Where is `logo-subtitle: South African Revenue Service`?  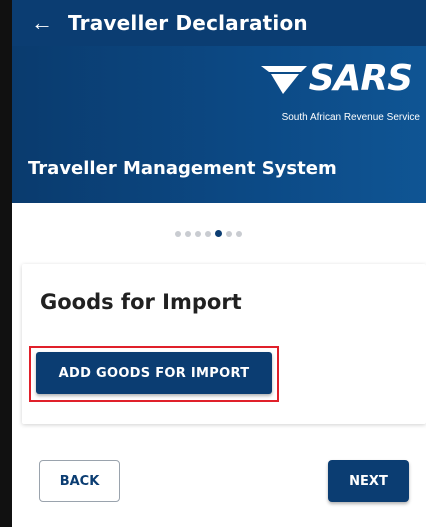 logo-subtitle: South African Revenue Service is located at coordinates (350, 117).